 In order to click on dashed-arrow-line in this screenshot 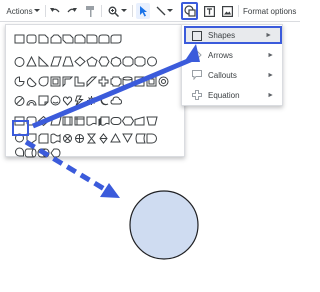, I will do `click(66, 166)`.